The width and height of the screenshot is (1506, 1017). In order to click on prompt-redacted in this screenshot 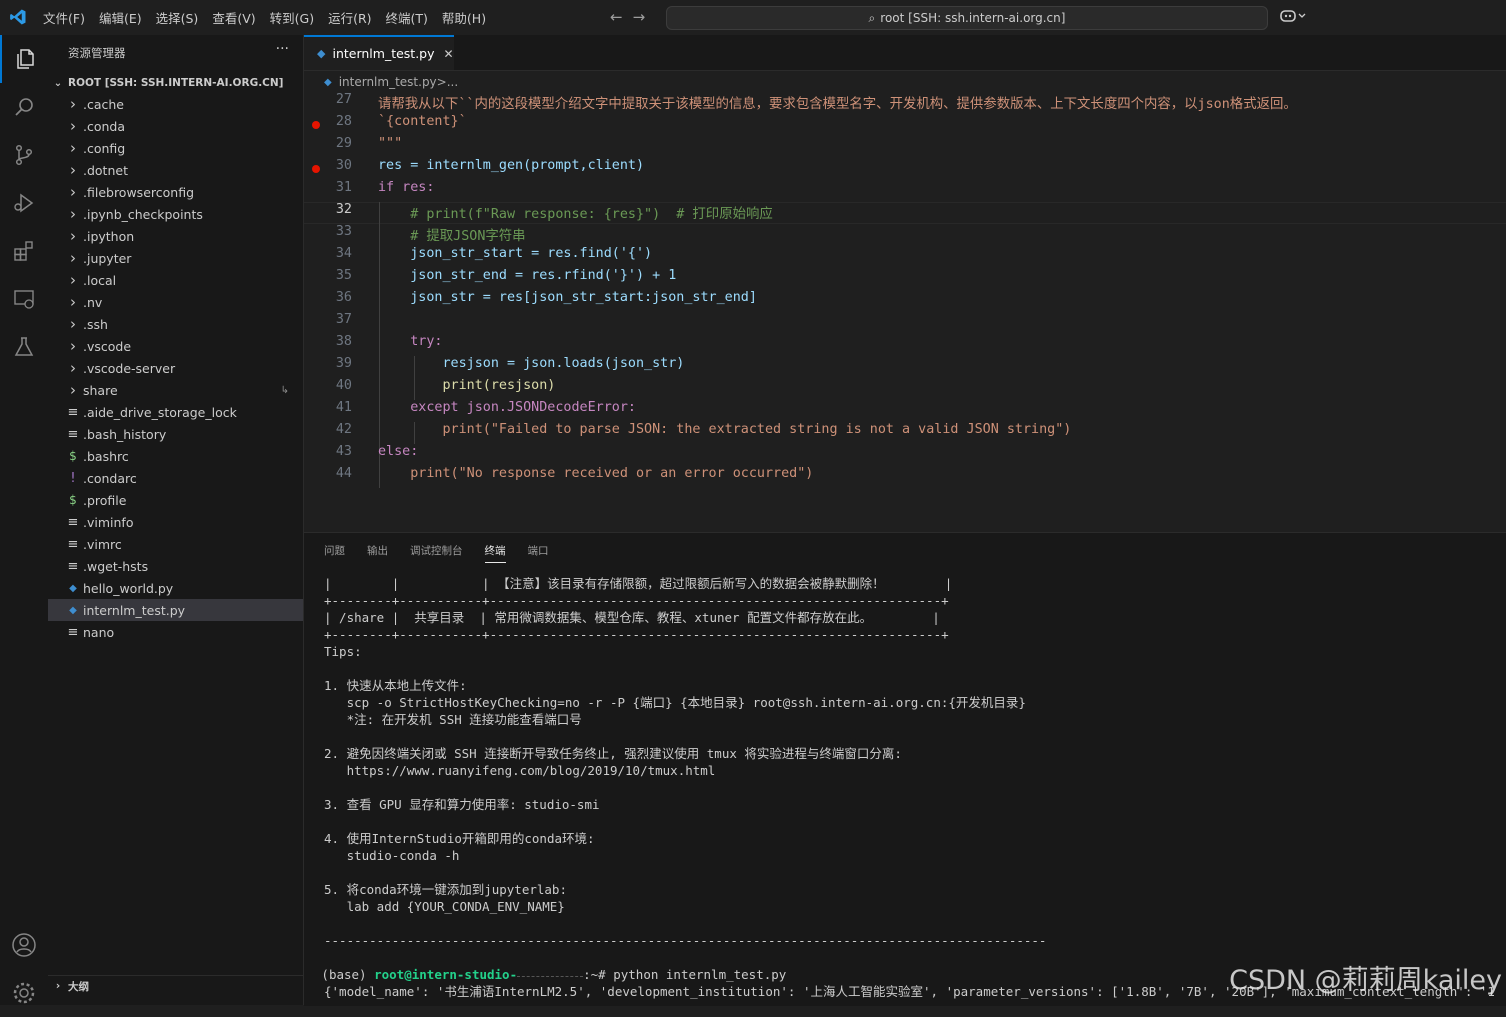, I will do `click(550, 976)`.